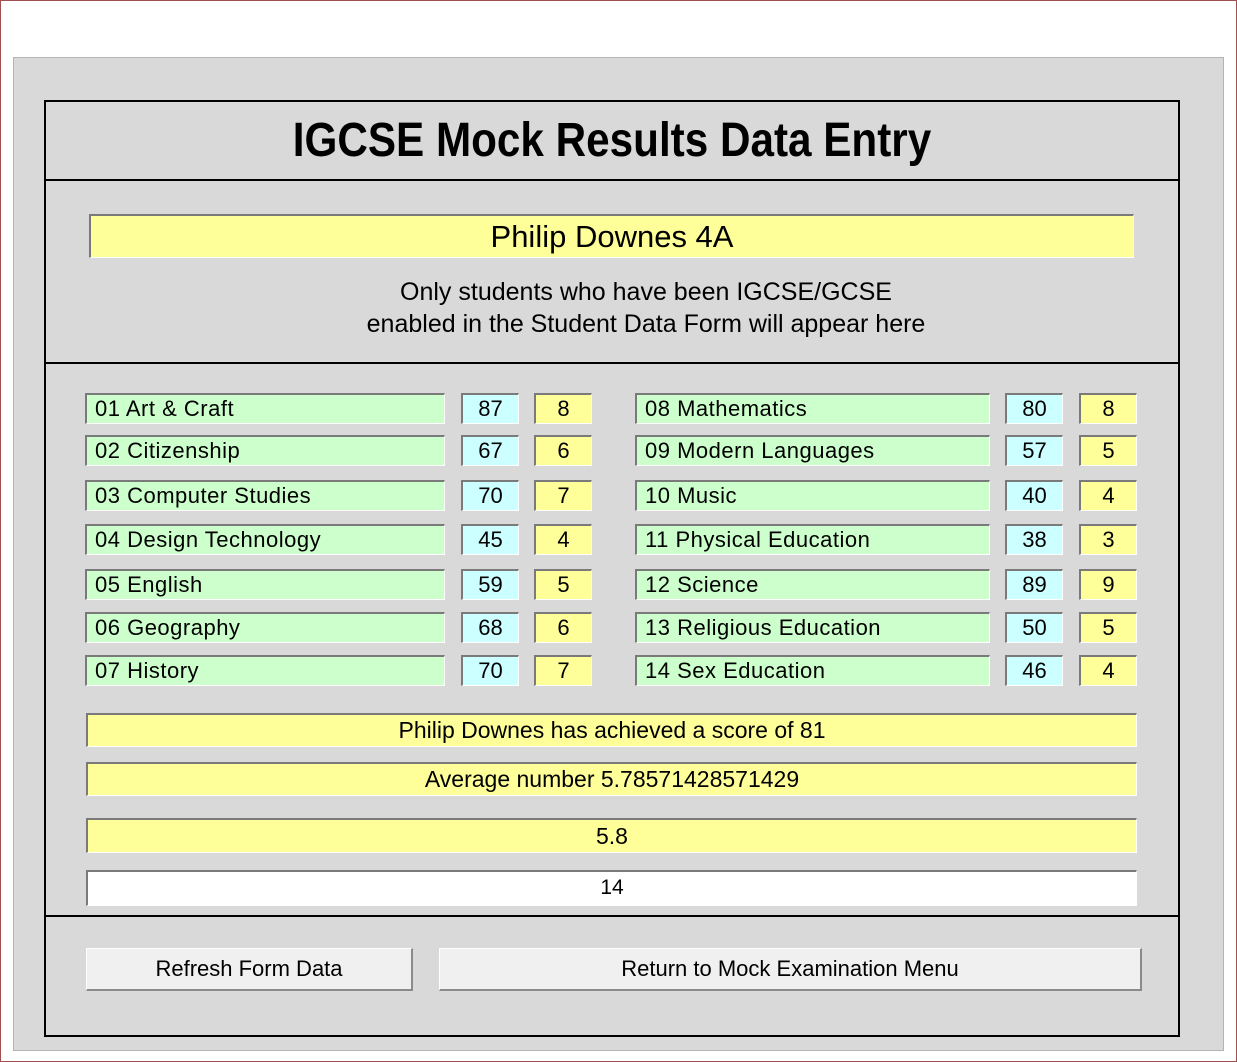 The height and width of the screenshot is (1062, 1237). Describe the element at coordinates (646, 292) in the screenshot. I see `note-line-1: Only students who have been IGCSE/GCSE` at that location.